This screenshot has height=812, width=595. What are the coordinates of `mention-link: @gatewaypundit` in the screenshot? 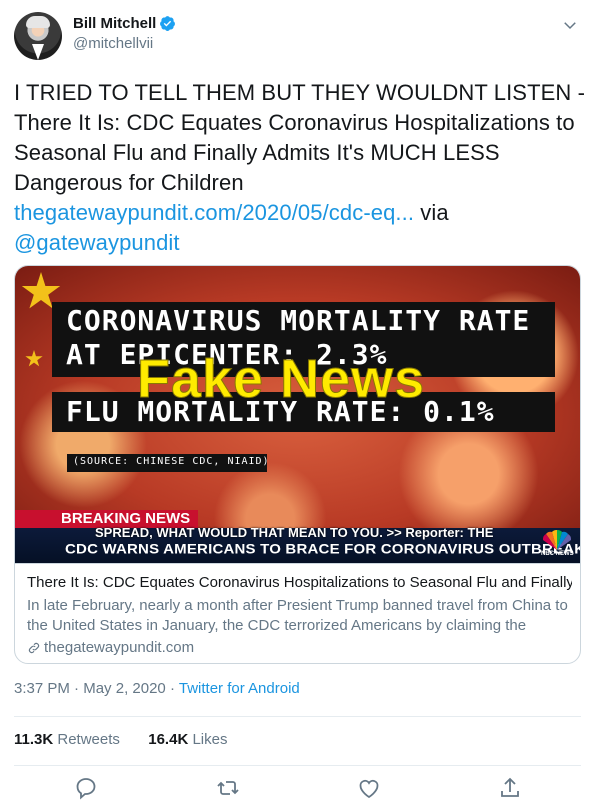 It's located at (97, 242).